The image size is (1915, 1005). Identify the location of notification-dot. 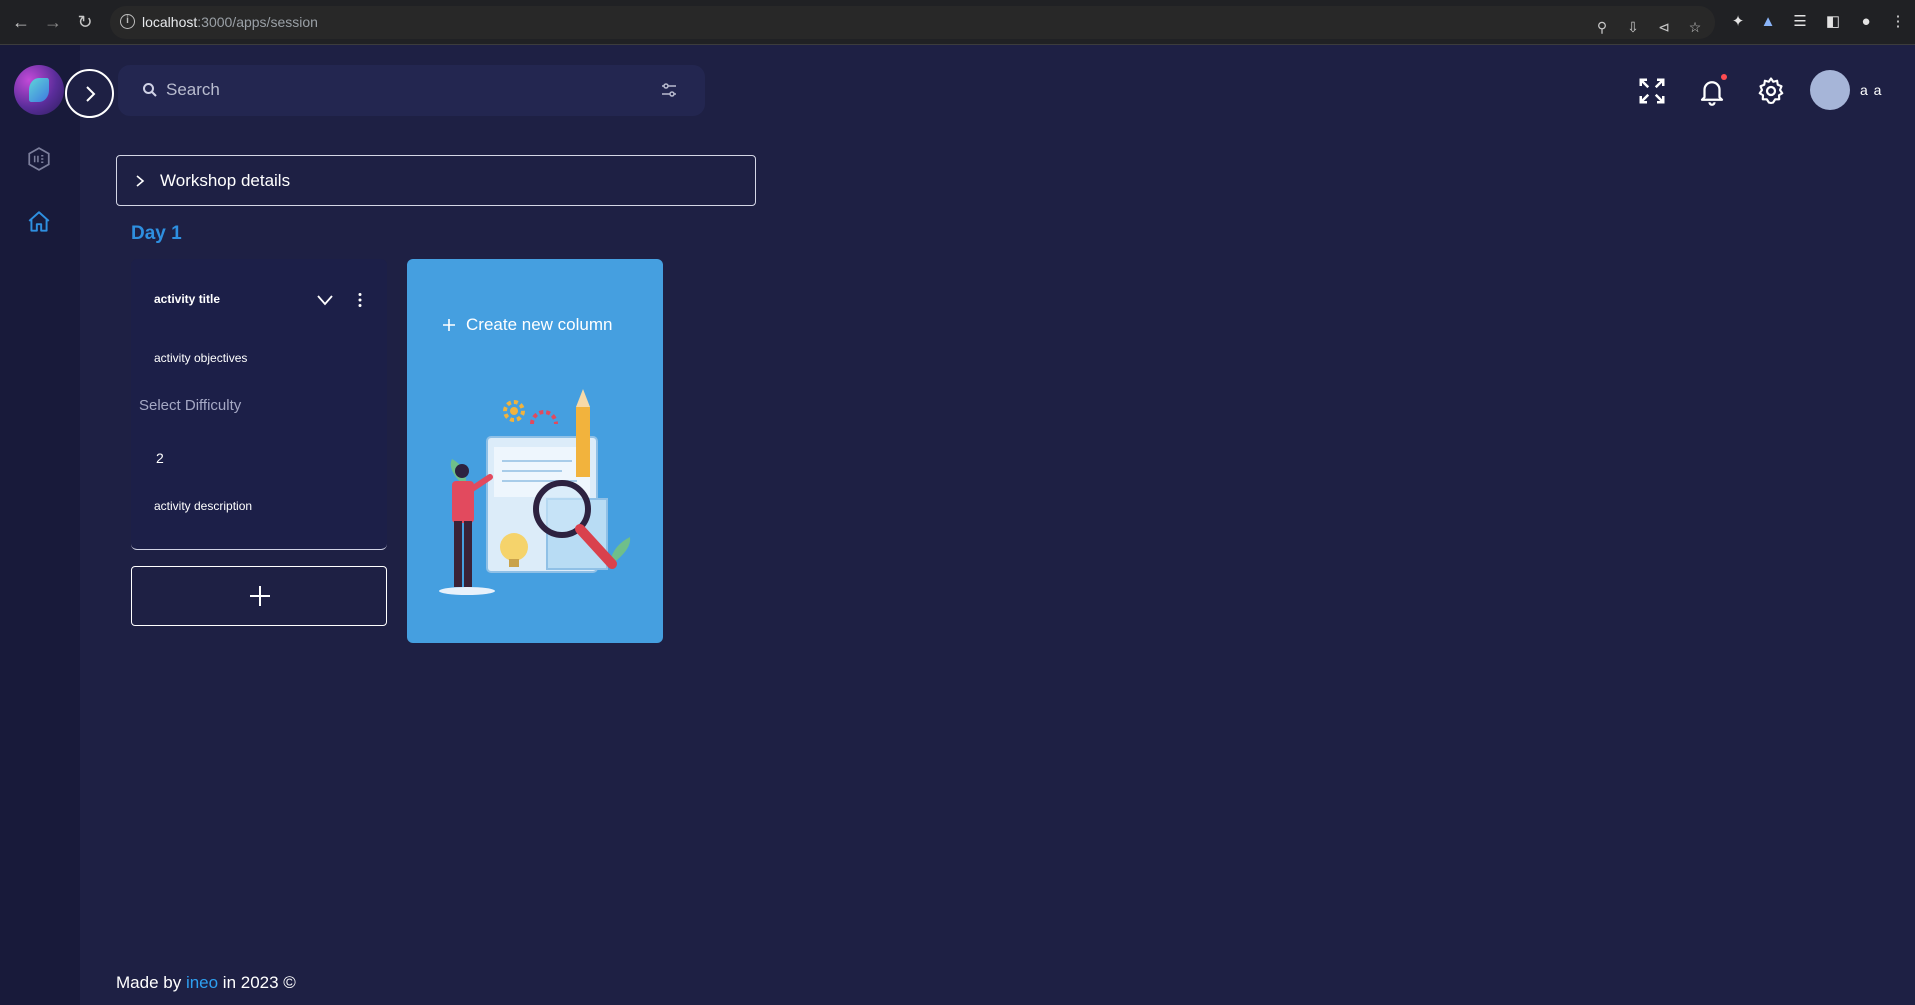
(1724, 77).